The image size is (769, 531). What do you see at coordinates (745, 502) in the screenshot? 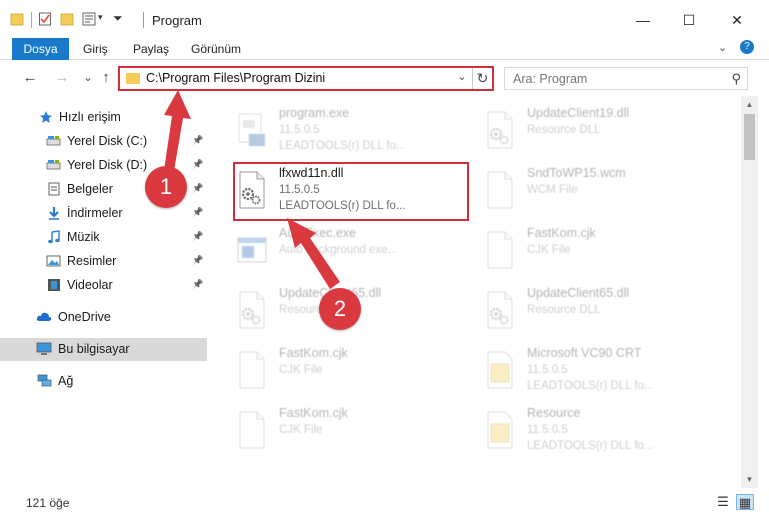
I see `large-icons-view-icon: ▦` at bounding box center [745, 502].